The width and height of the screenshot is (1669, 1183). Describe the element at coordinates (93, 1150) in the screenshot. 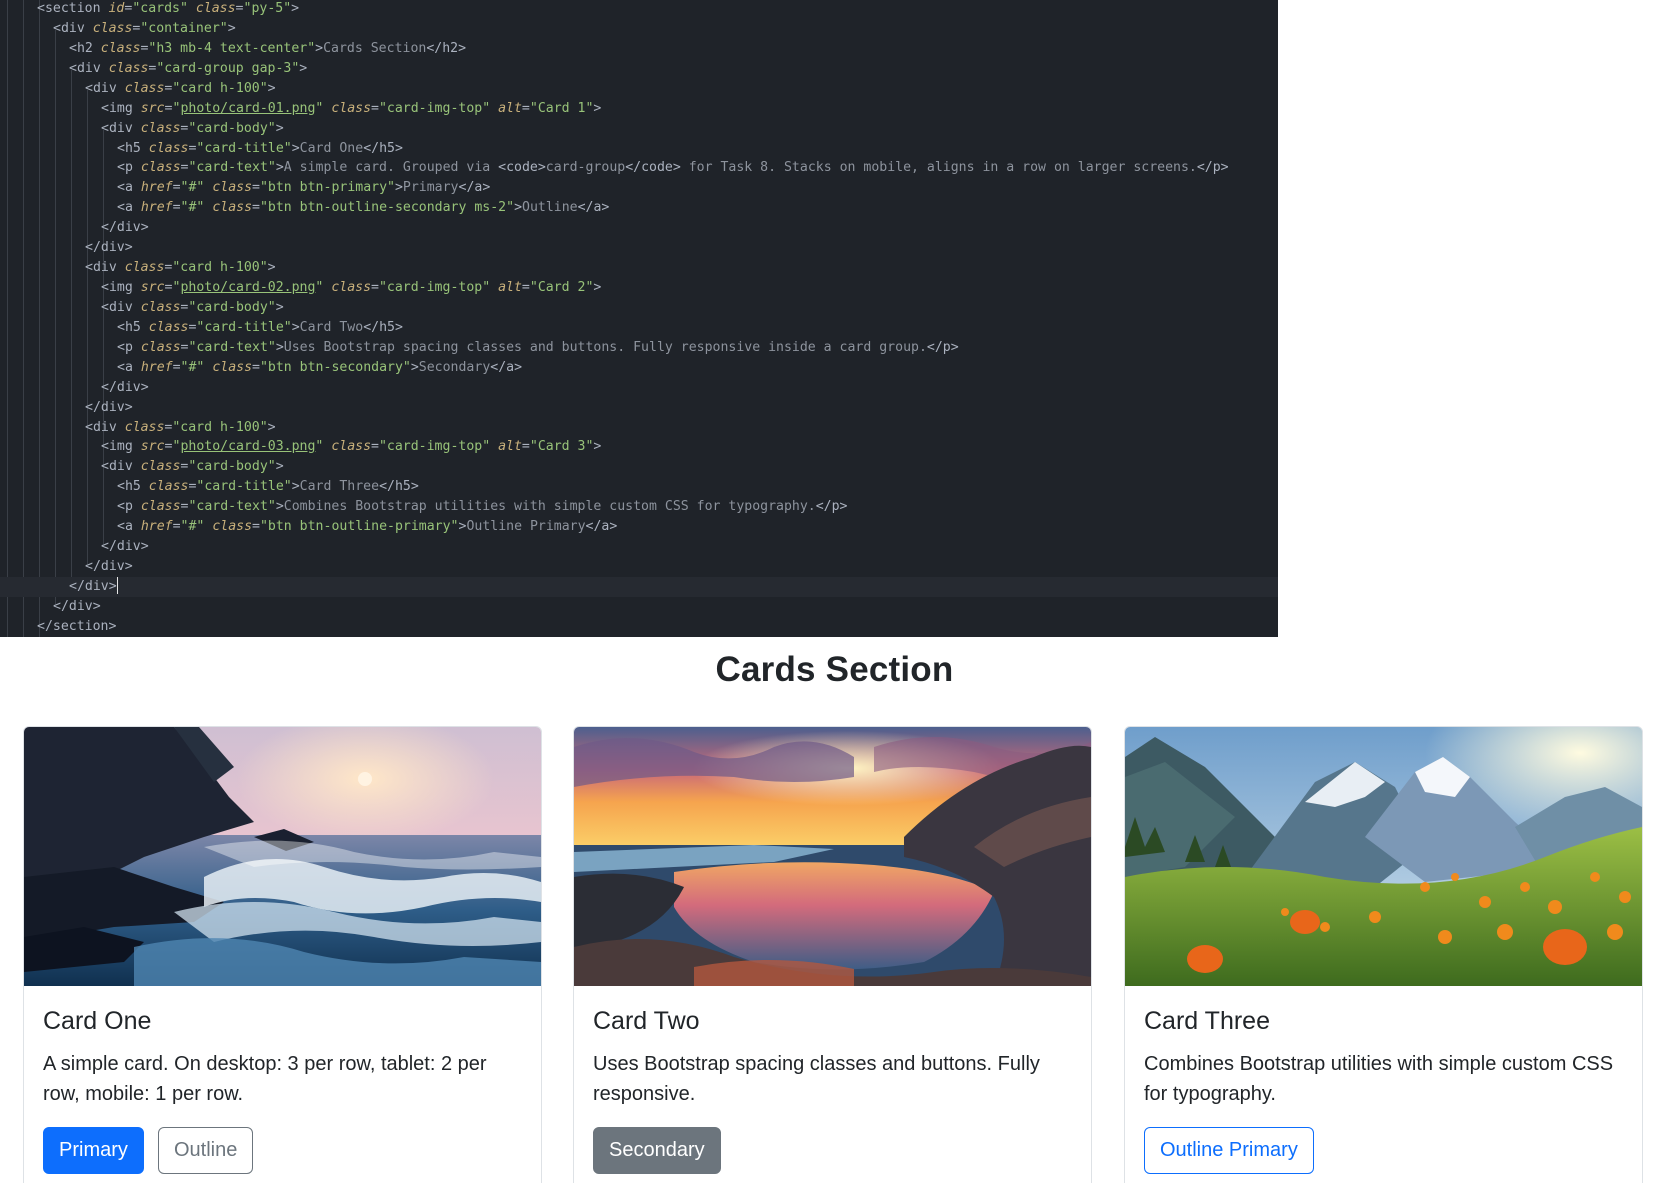

I see `primary-button: Primary` at that location.